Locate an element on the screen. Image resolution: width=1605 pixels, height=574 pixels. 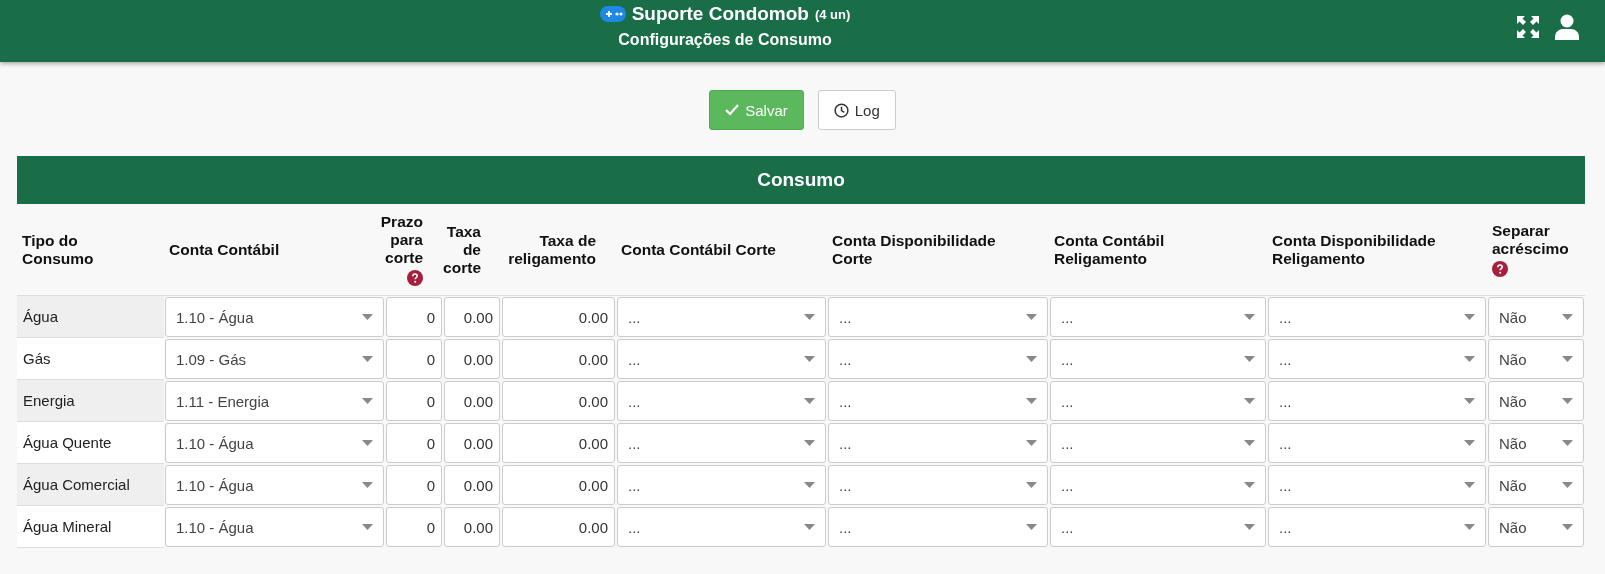
column-header: Taxa de religamento is located at coordinates (551, 249).